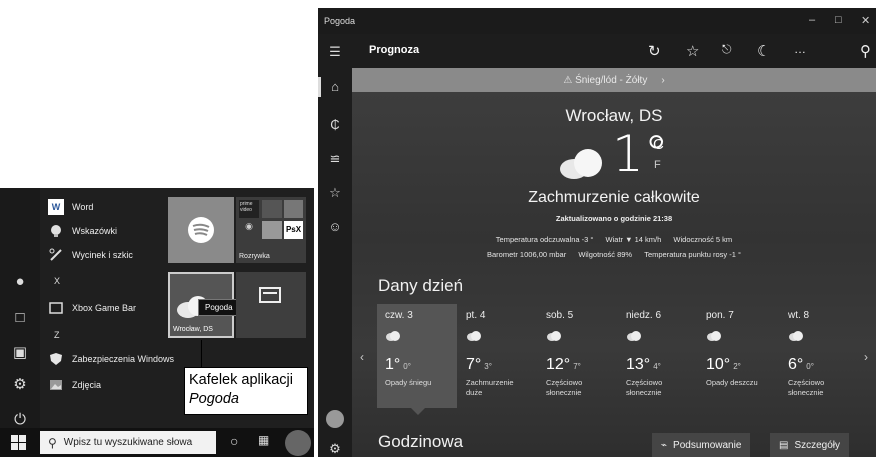 This screenshot has height=457, width=876. What do you see at coordinates (123, 359) in the screenshot?
I see `app-label: Zabezpieczenia Windows` at bounding box center [123, 359].